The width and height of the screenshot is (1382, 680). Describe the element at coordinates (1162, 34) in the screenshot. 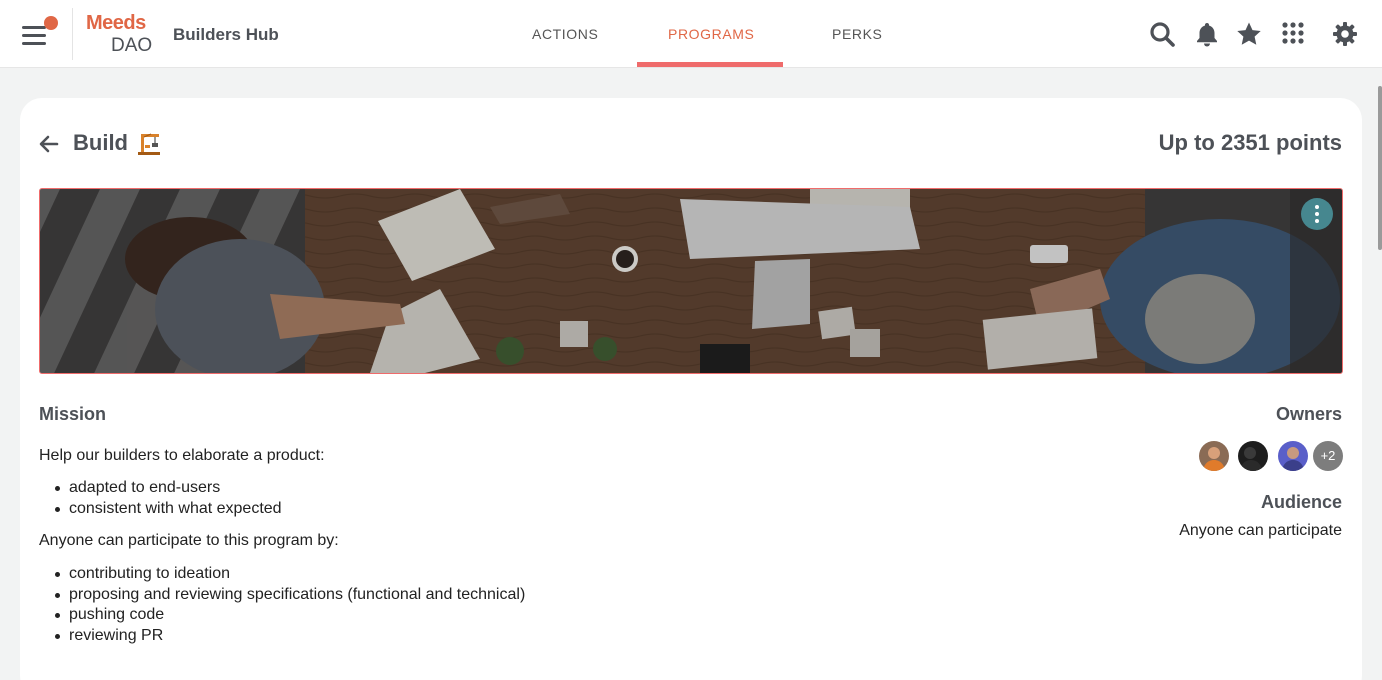

I see `search-icon` at that location.